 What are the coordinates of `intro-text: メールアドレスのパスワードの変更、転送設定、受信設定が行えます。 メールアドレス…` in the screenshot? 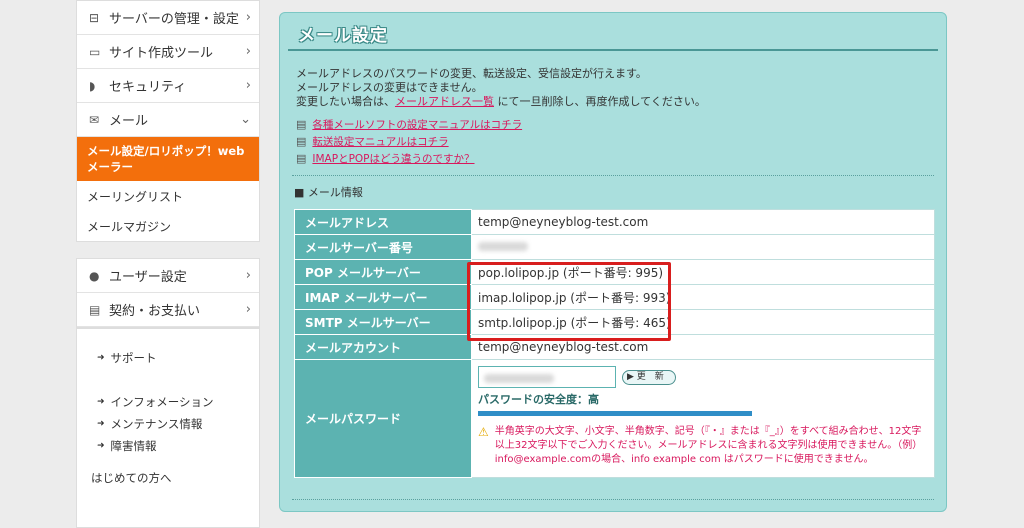 It's located at (501, 87).